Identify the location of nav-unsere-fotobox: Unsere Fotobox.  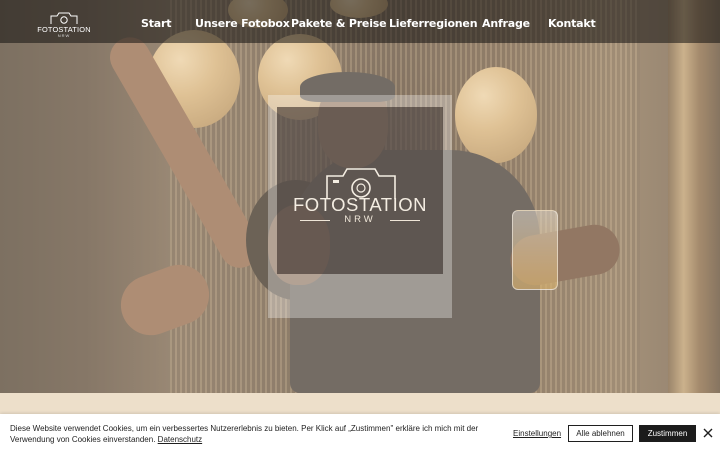
(242, 23).